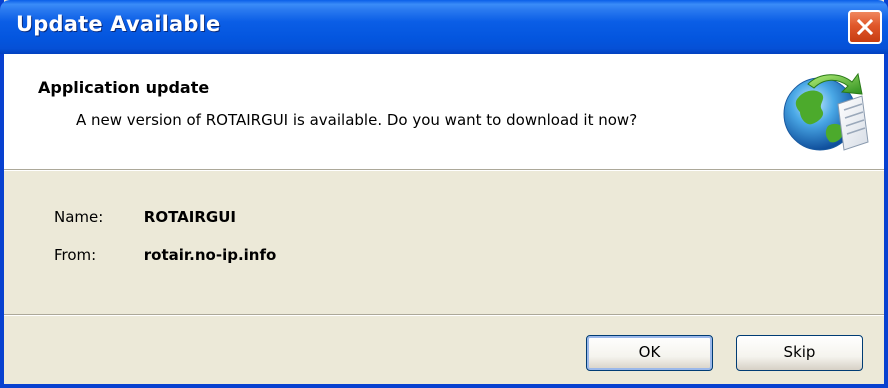 Image resolution: width=888 pixels, height=388 pixels. I want to click on window-title: Update Available, so click(118, 24).